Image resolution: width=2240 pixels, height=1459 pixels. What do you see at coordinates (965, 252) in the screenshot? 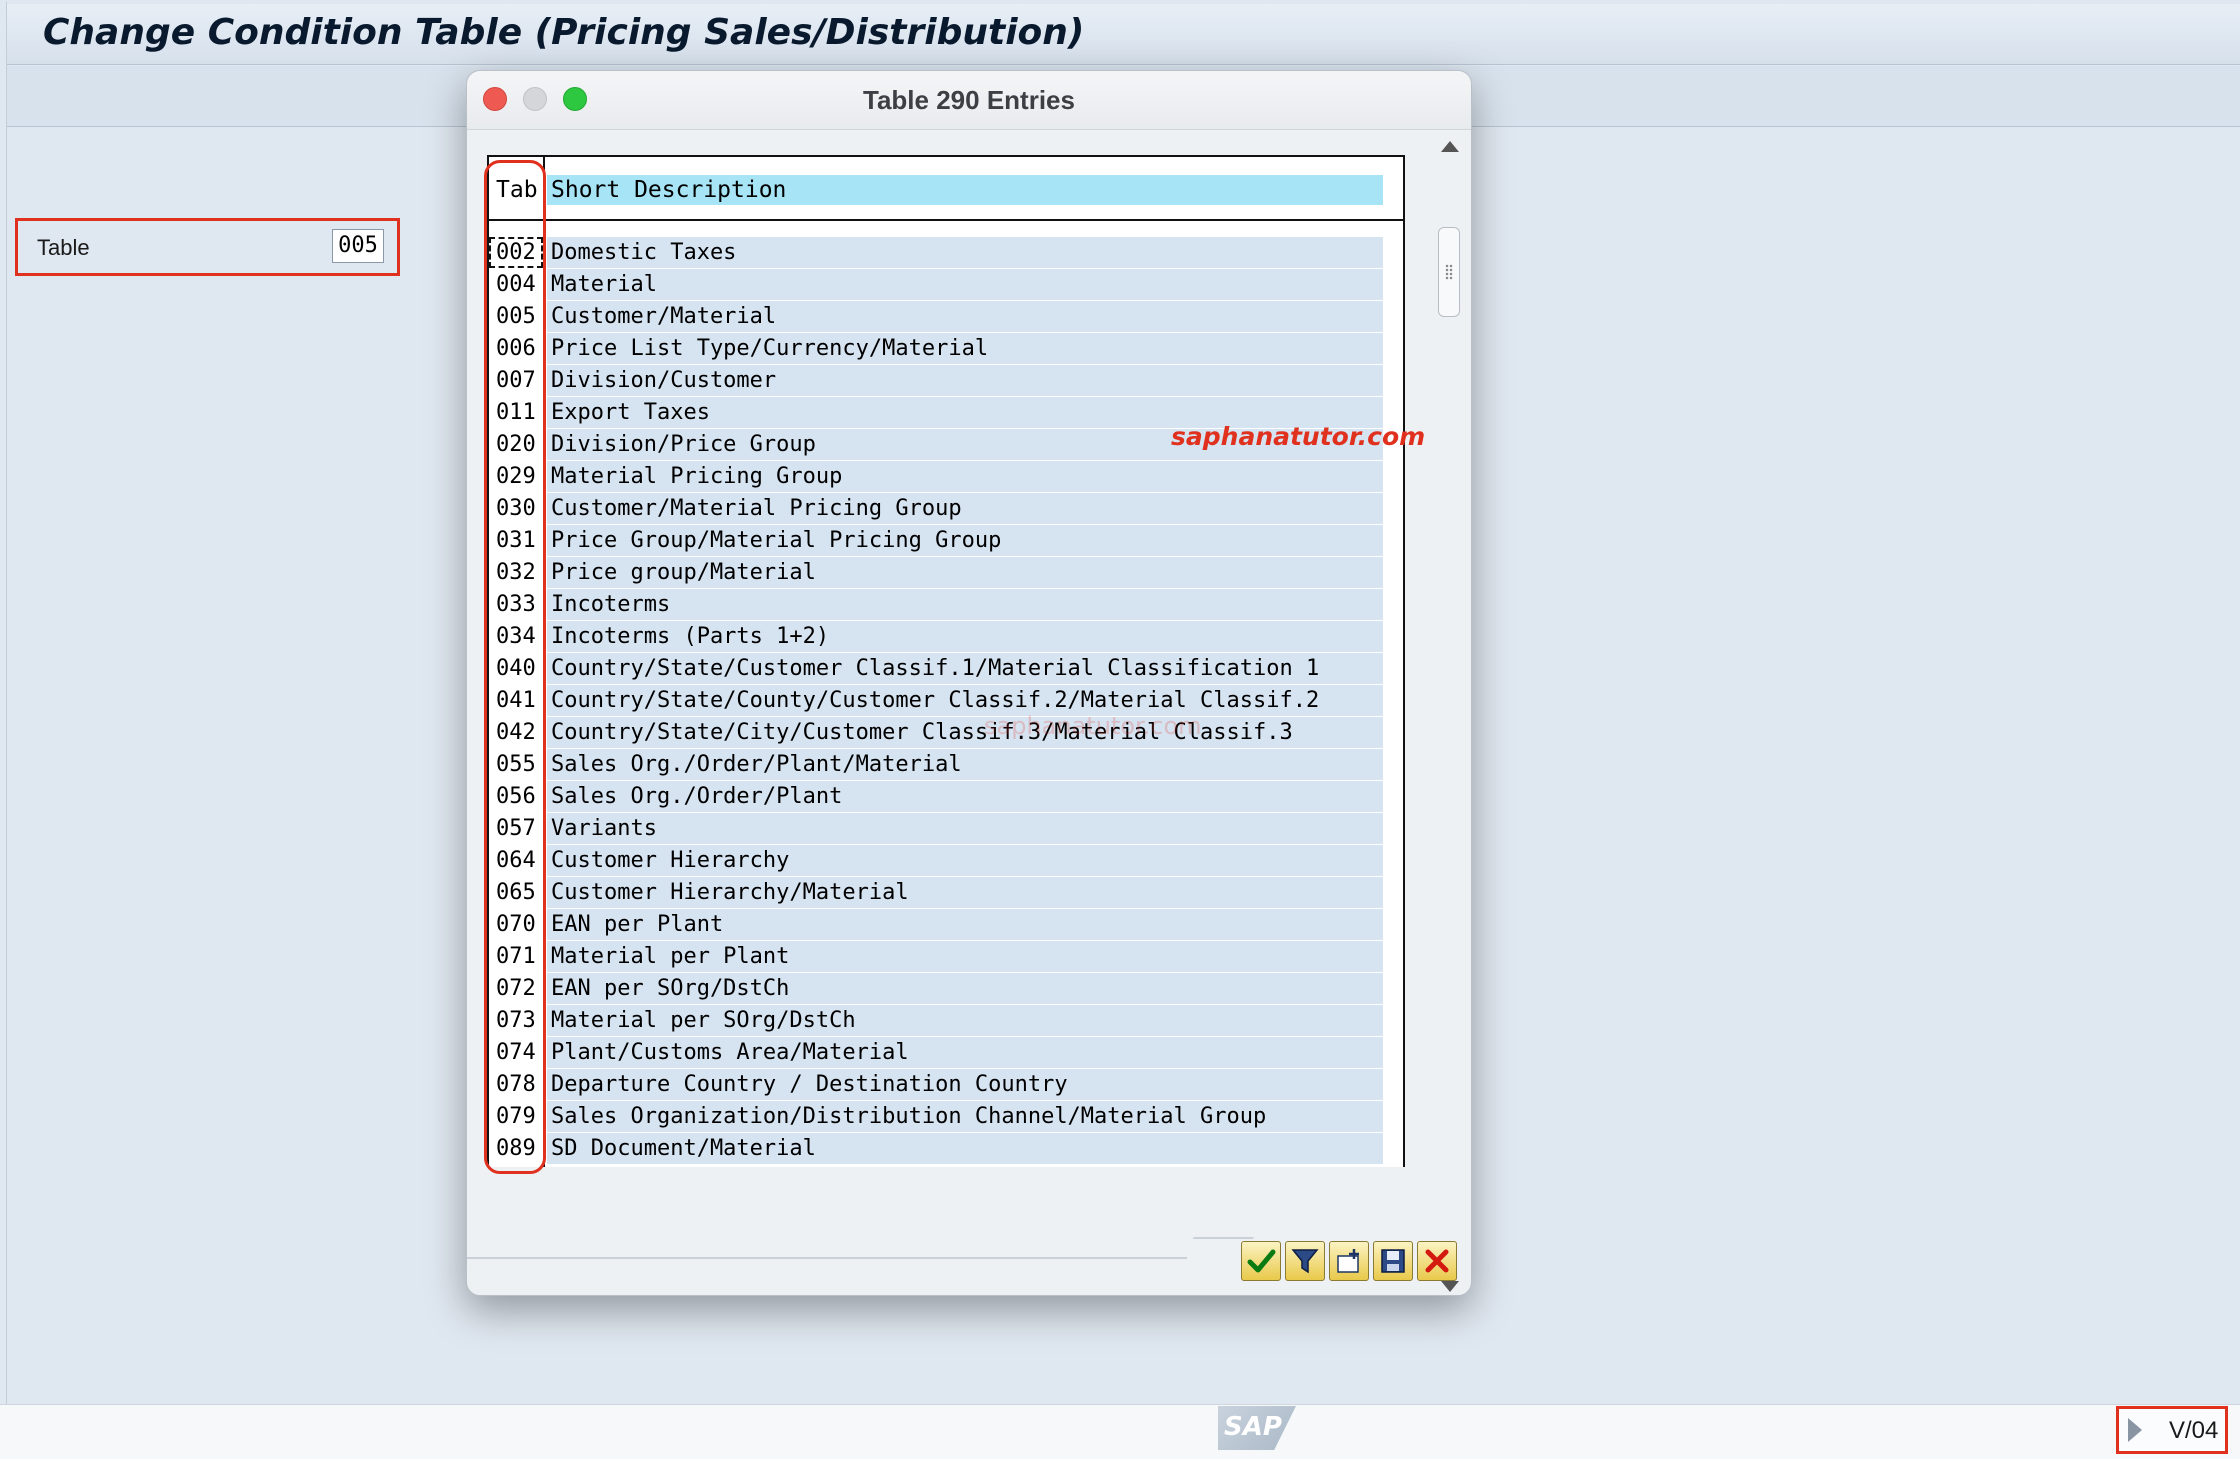
I see `table-description: Domestic Taxes` at bounding box center [965, 252].